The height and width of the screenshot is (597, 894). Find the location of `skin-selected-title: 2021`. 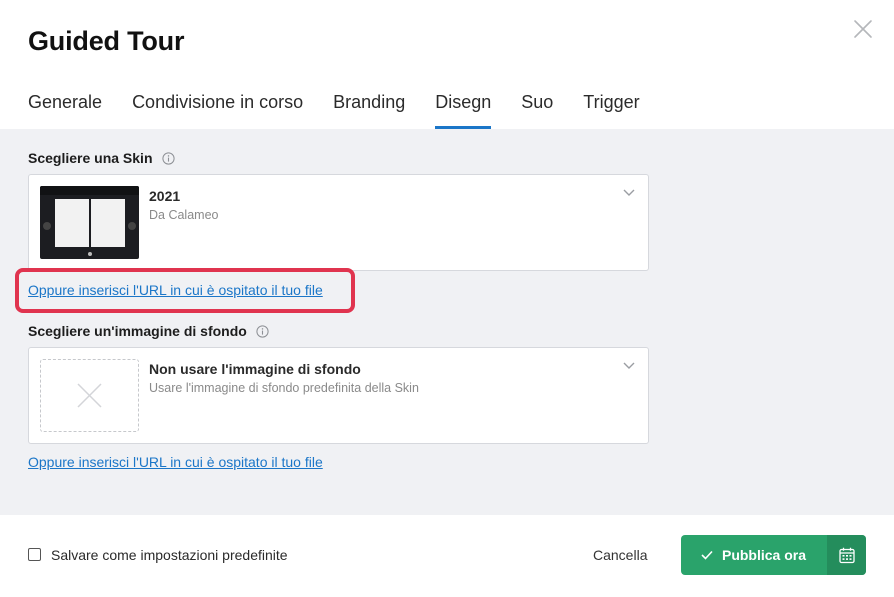

skin-selected-title: 2021 is located at coordinates (165, 196).